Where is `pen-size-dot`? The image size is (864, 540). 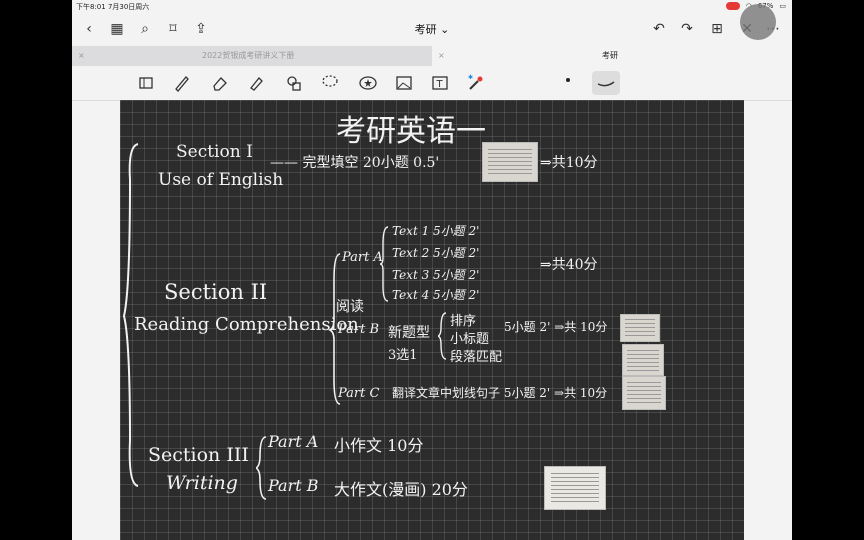 pen-size-dot is located at coordinates (568, 80).